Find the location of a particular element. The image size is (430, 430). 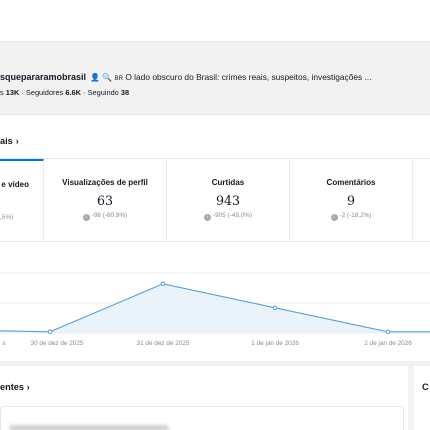

metric-comments: Comentários 9 ↓ -2 (-18,2%) is located at coordinates (351, 200).